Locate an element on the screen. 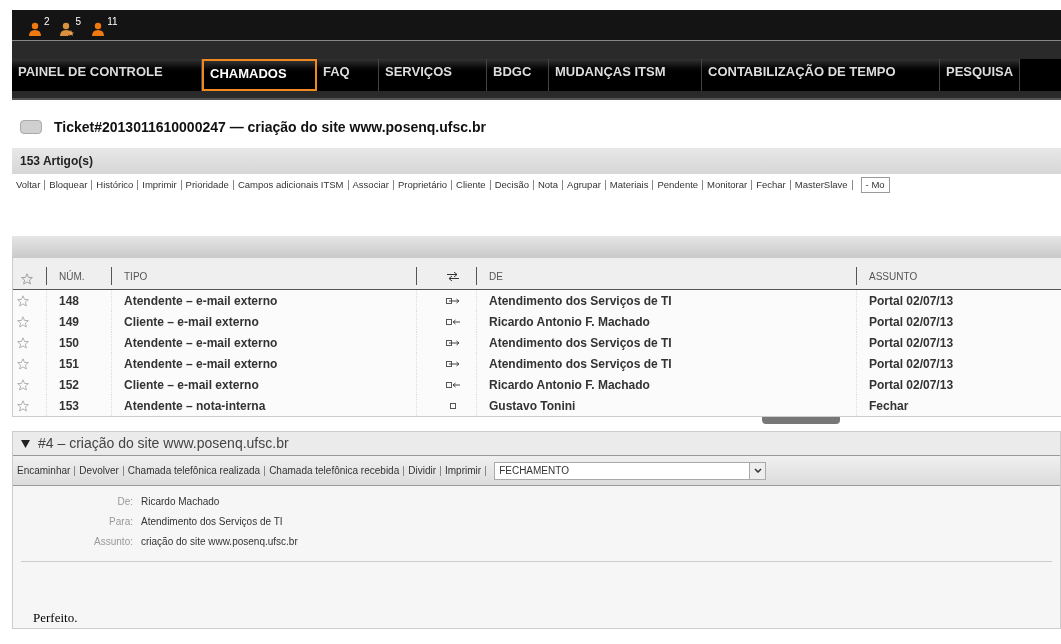 The height and width of the screenshot is (644, 1061). toolbar-link: Voltar is located at coordinates (28, 184).